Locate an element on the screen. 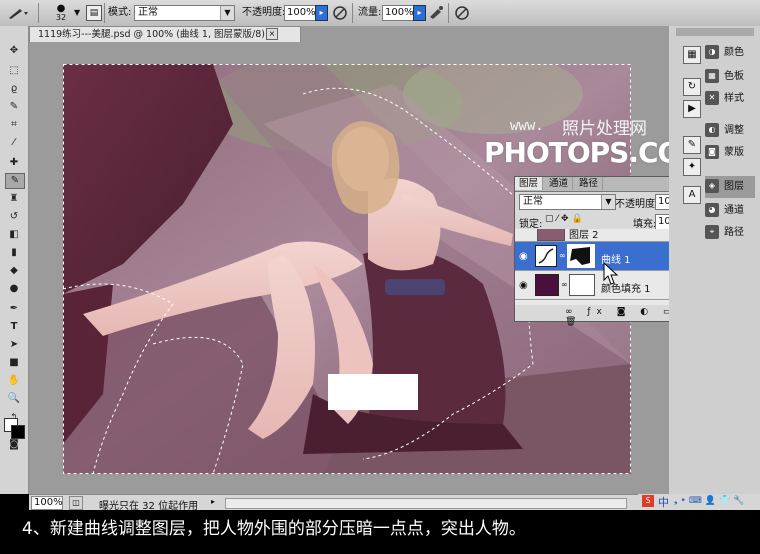  brushes-icon: ✦ is located at coordinates (692, 167).